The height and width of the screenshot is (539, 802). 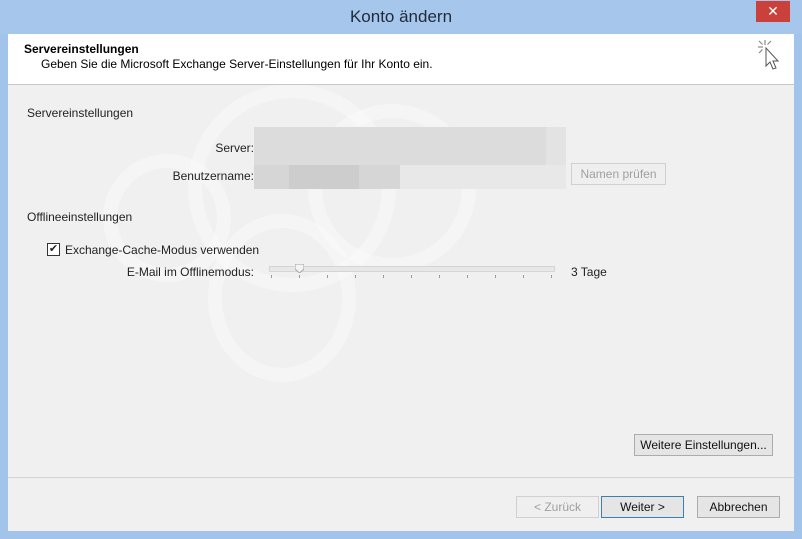 What do you see at coordinates (401, 477) in the screenshot?
I see `footer-divider` at bounding box center [401, 477].